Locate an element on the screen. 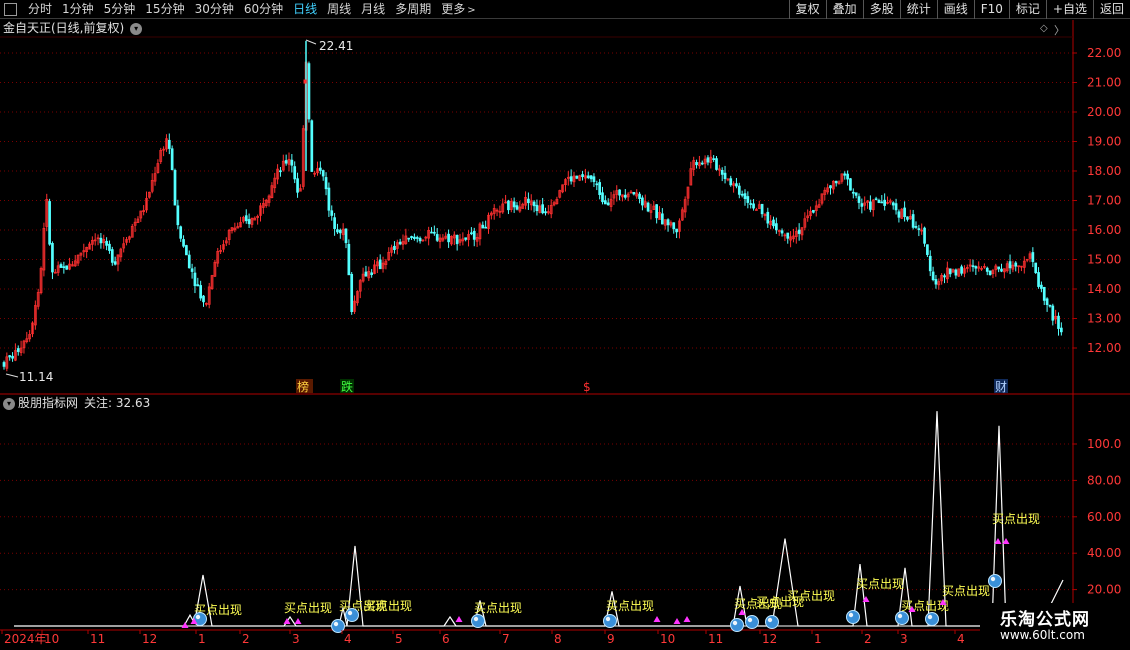  event-marker-rank: 榜 is located at coordinates (303, 386).